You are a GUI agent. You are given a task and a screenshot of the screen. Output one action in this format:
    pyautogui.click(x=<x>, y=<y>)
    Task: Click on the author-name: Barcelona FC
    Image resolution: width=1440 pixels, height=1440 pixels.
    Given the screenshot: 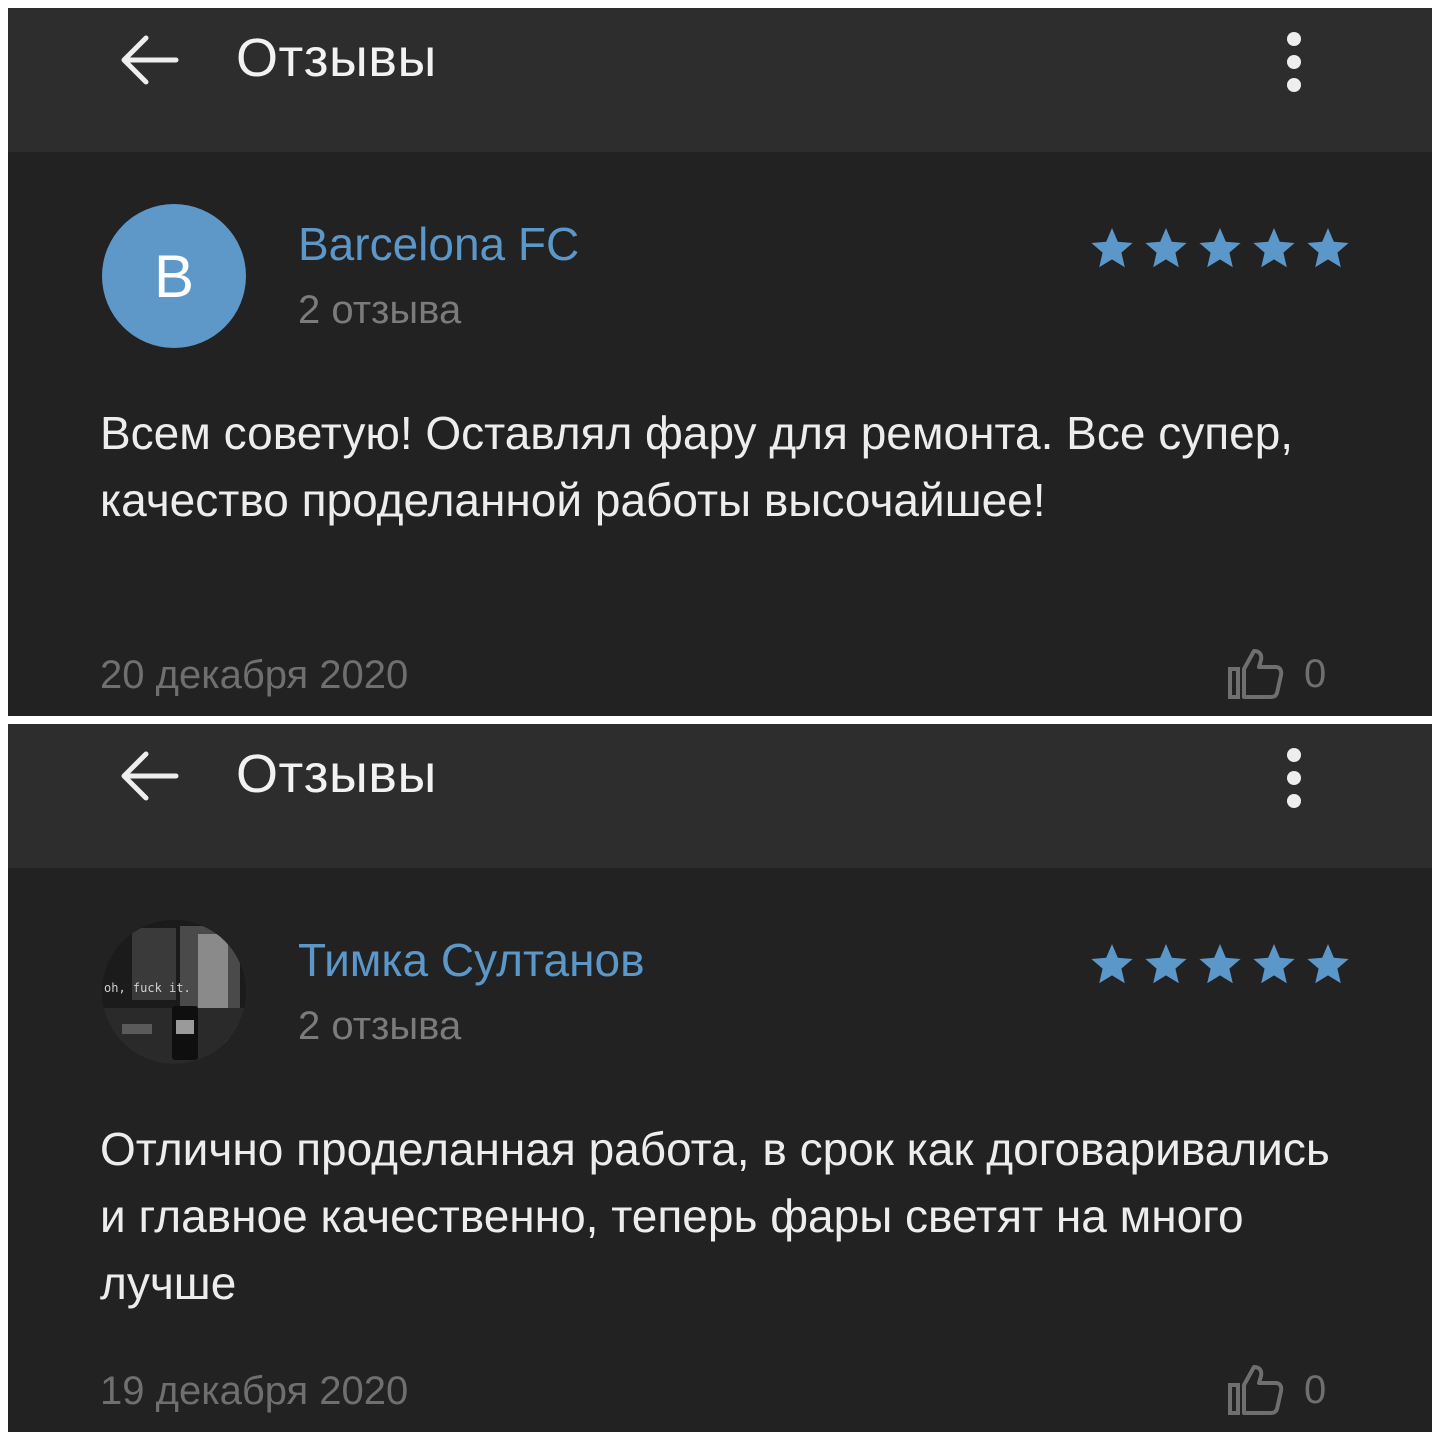 What is the action you would take?
    pyautogui.click(x=438, y=244)
    